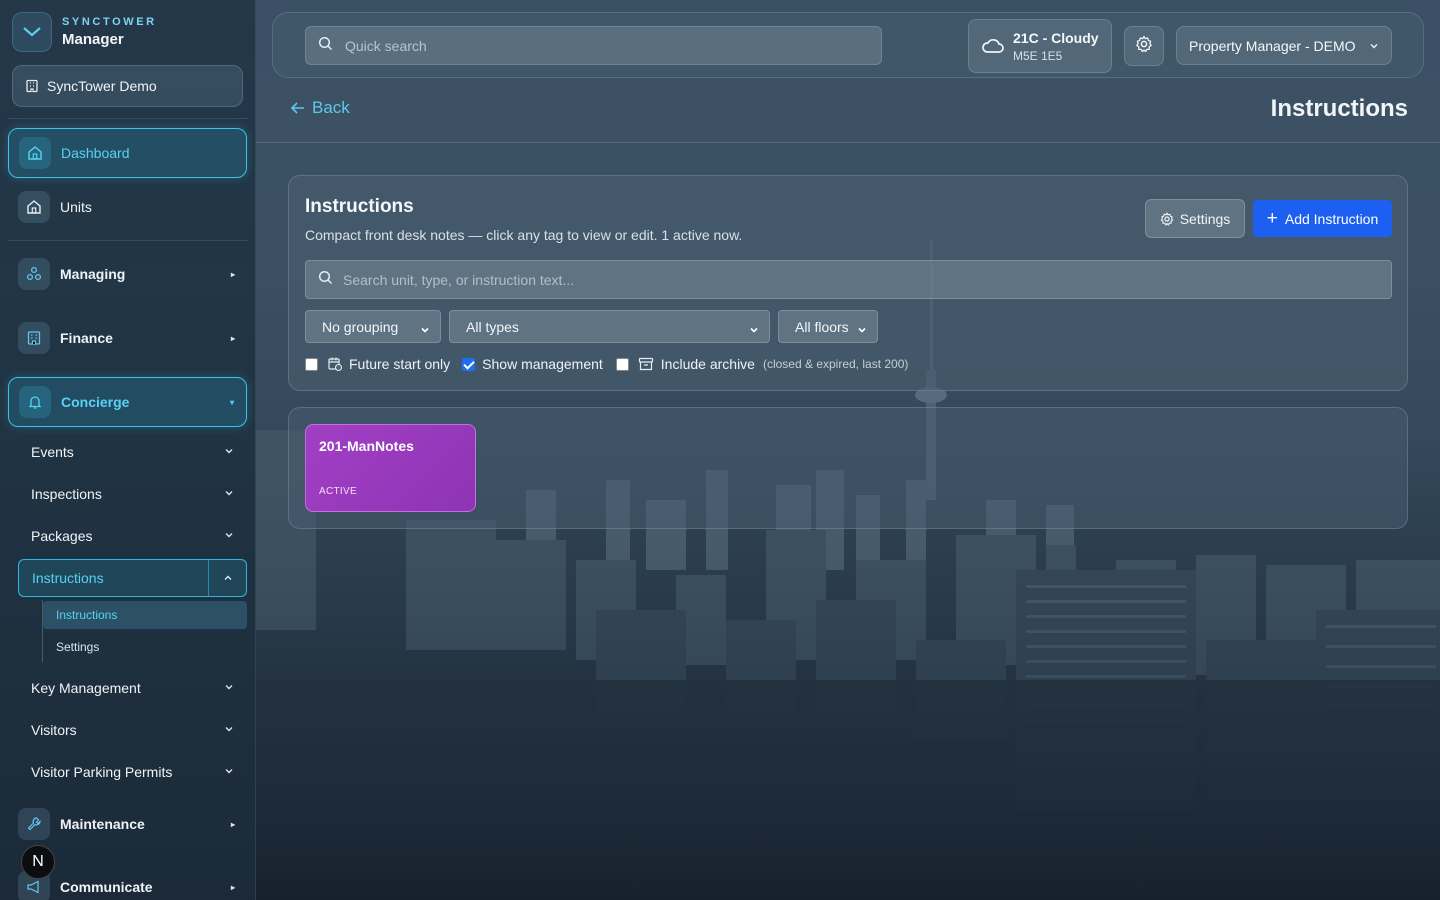 The image size is (1440, 900). I want to click on sidebar-item-label: Dashboard, so click(95, 153).